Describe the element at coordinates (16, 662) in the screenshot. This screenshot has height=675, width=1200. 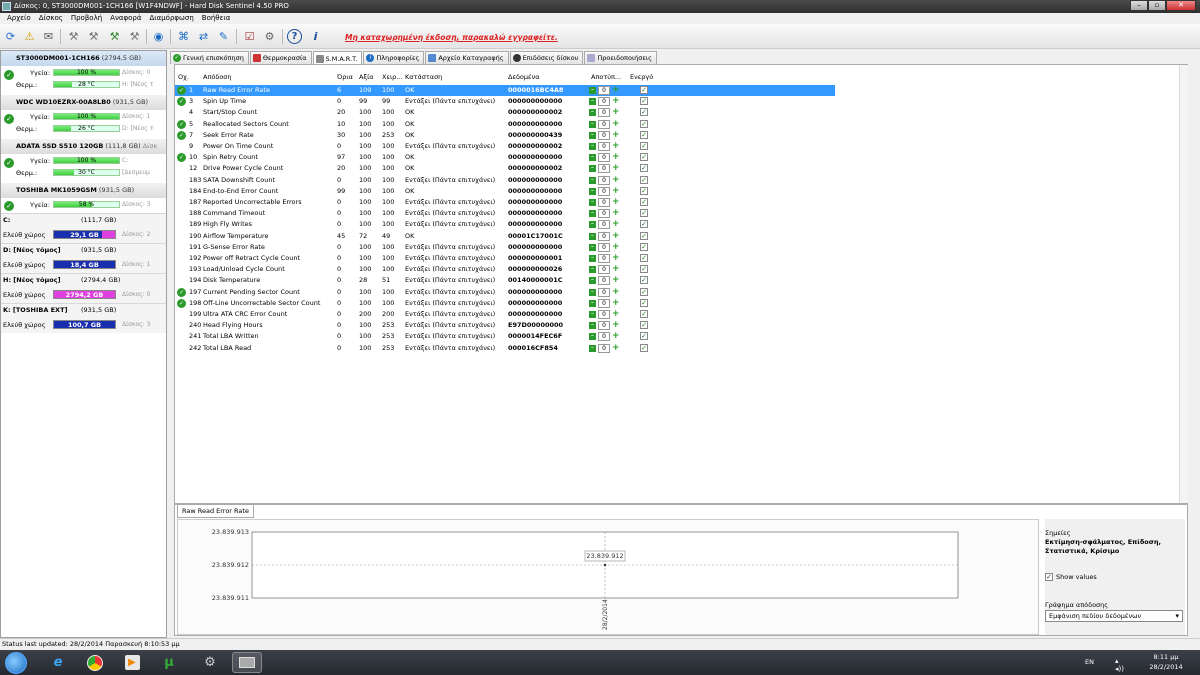
I see `start-button` at that location.